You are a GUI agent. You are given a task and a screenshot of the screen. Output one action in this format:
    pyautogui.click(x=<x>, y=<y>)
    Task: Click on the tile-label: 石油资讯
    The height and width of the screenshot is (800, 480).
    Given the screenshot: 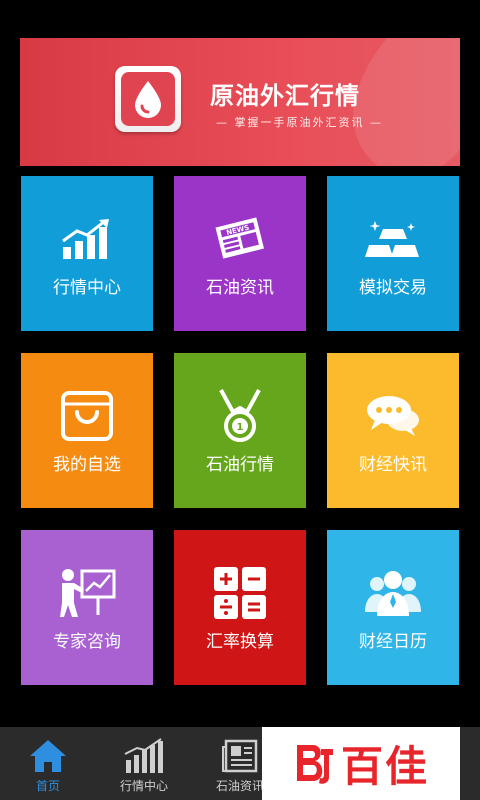 What is the action you would take?
    pyautogui.click(x=240, y=288)
    